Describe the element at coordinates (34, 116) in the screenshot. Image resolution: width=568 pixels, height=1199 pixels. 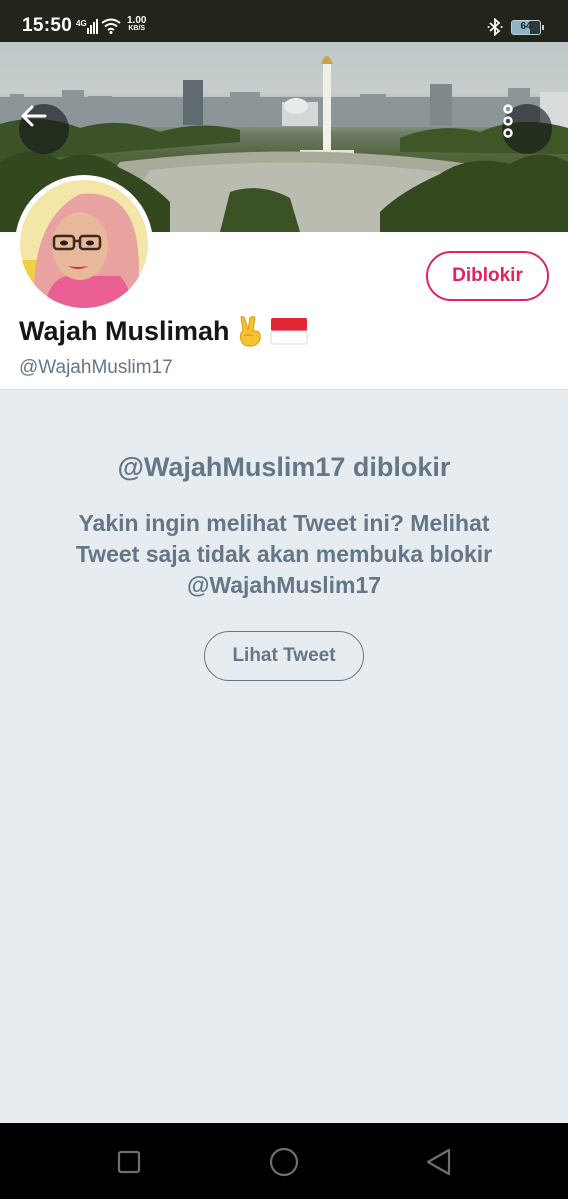
I see `arrow-left-icon` at that location.